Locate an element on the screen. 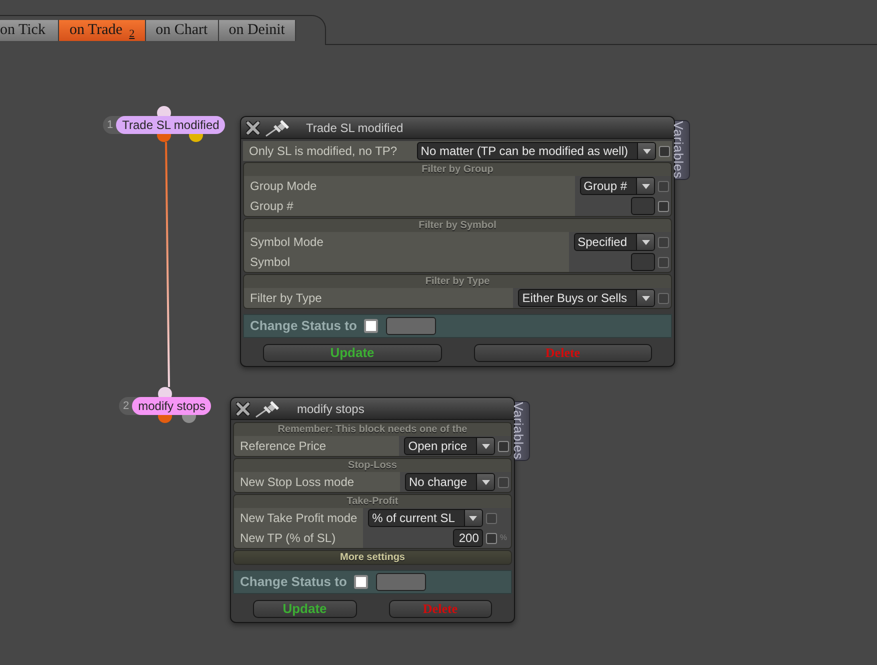 This screenshot has width=877, height=665. tab: on Deinit is located at coordinates (257, 30).